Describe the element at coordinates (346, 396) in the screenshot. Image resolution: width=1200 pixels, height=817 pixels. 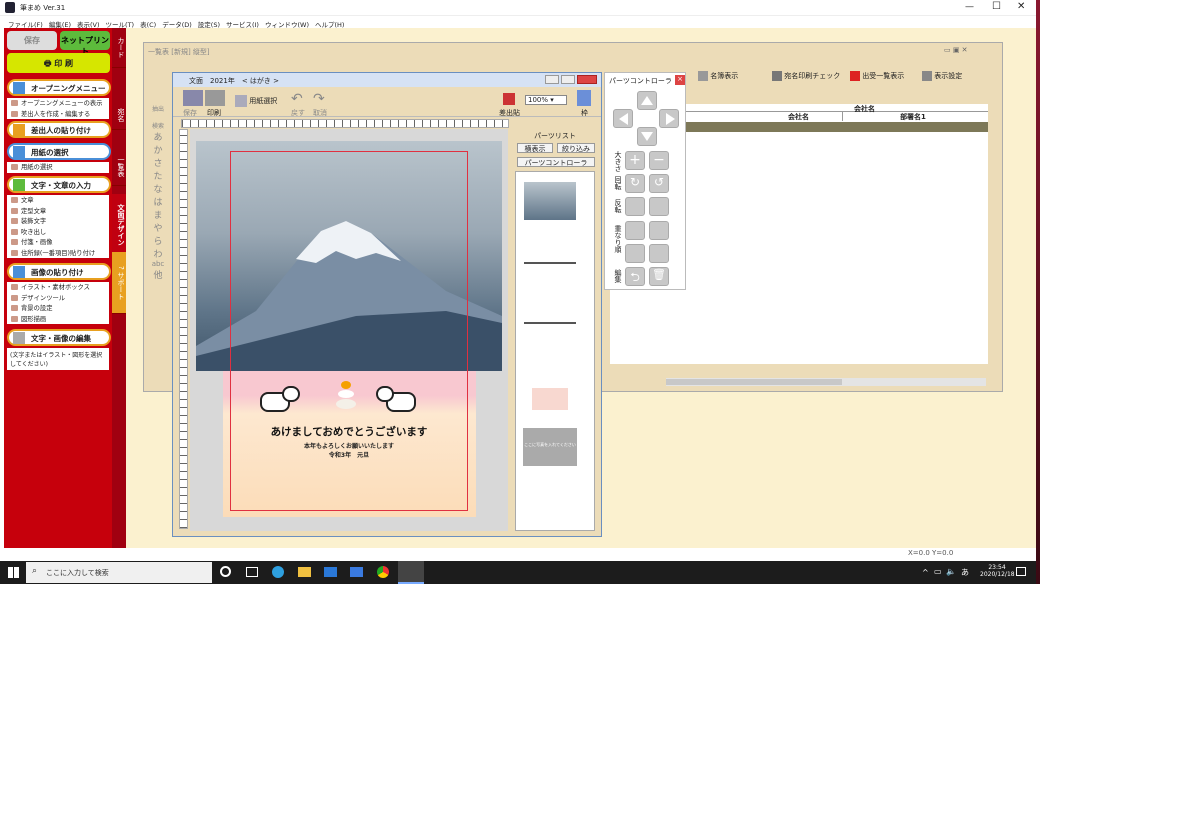
I see `kagamimochi-illustration` at that location.